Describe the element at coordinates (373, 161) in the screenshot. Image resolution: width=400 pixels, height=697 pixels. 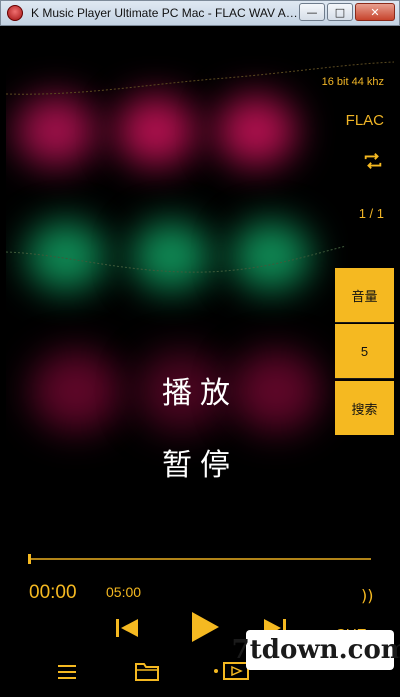
I see `repeat-icon` at that location.